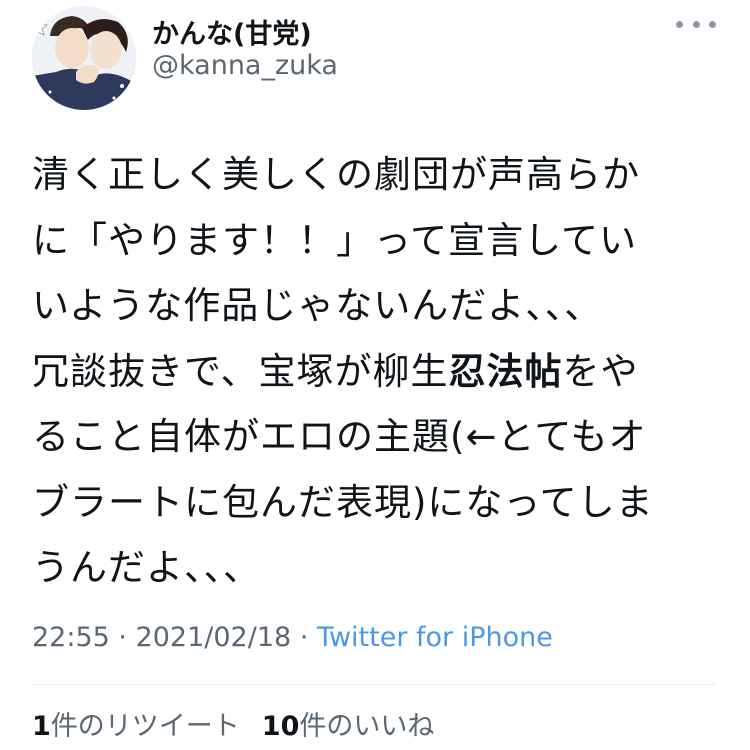 The image size is (750, 750). I want to click on author-handle: @kanna_zuka, so click(245, 65).